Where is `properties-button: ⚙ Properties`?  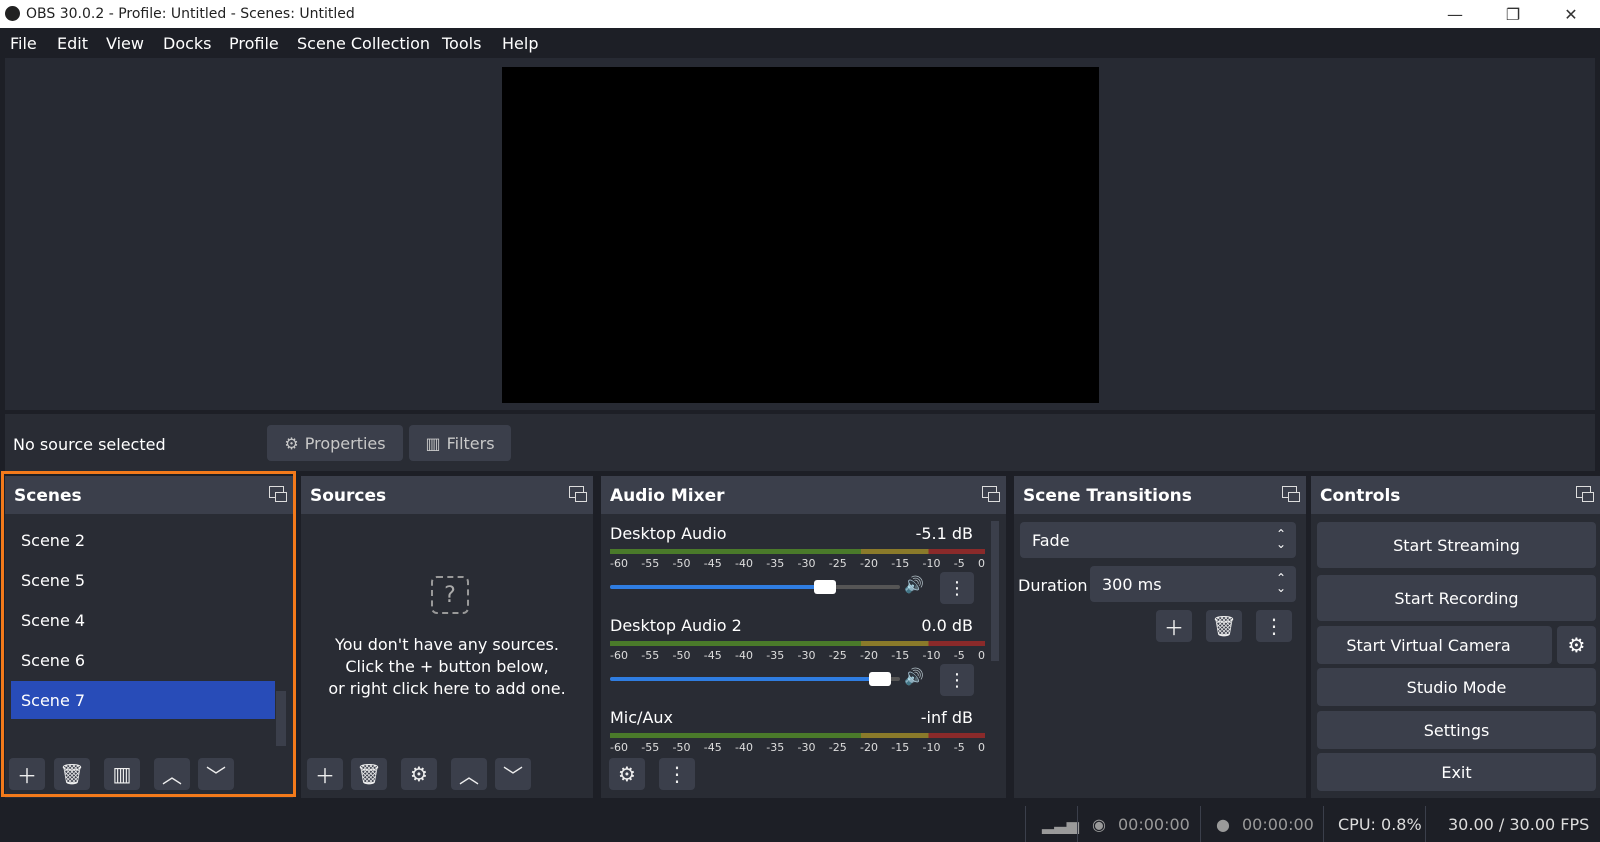 properties-button: ⚙ Properties is located at coordinates (335, 443).